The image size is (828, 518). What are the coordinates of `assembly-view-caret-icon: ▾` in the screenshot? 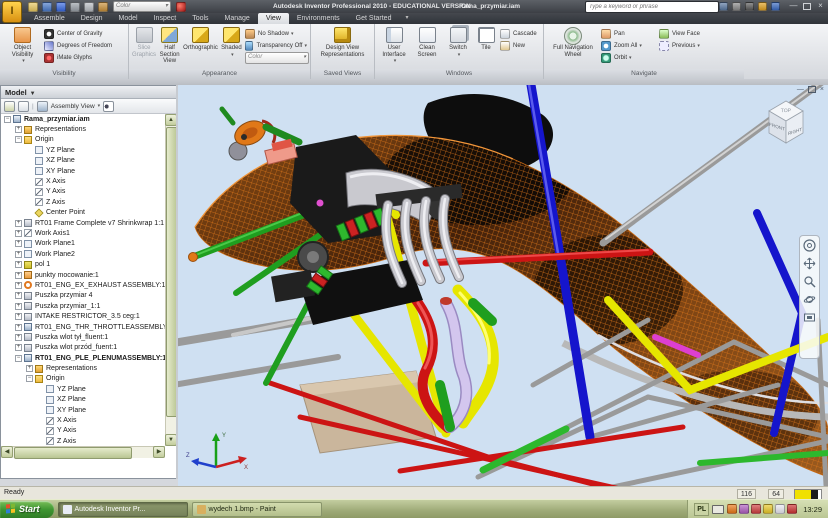 It's located at (99, 106).